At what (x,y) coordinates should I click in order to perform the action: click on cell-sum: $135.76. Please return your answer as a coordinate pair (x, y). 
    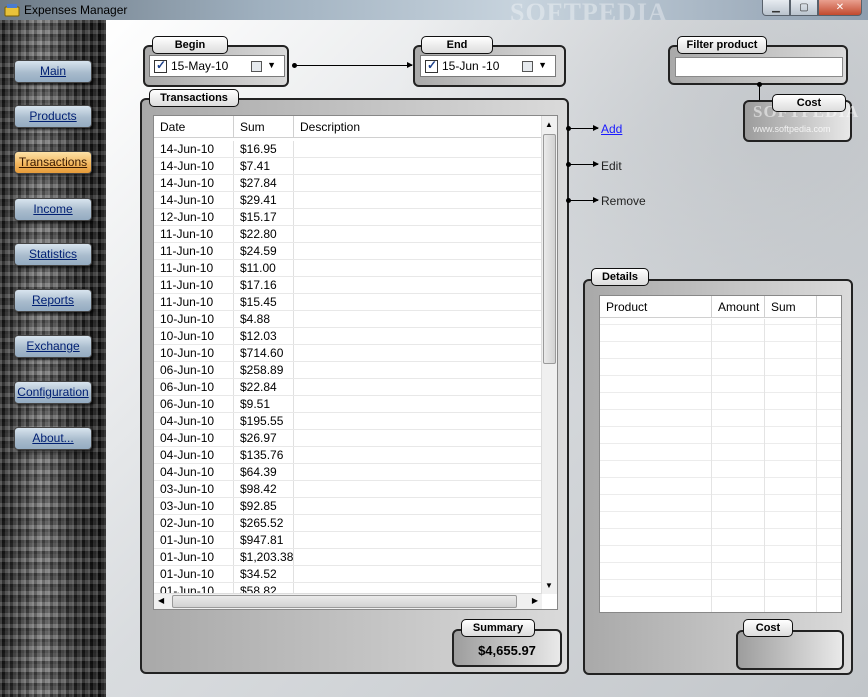
    Looking at the image, I should click on (264, 455).